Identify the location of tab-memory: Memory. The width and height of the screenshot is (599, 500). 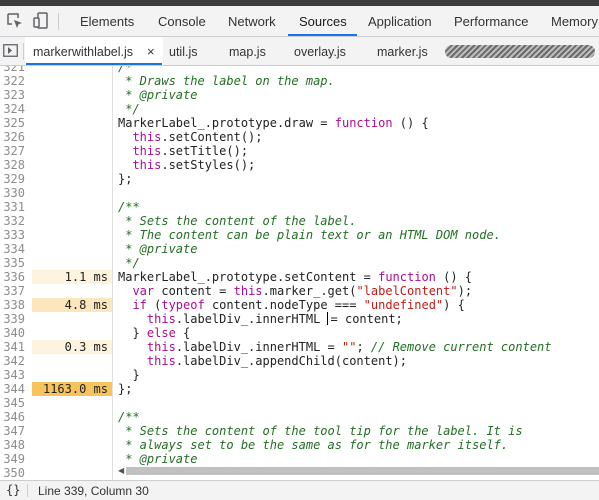
(574, 21).